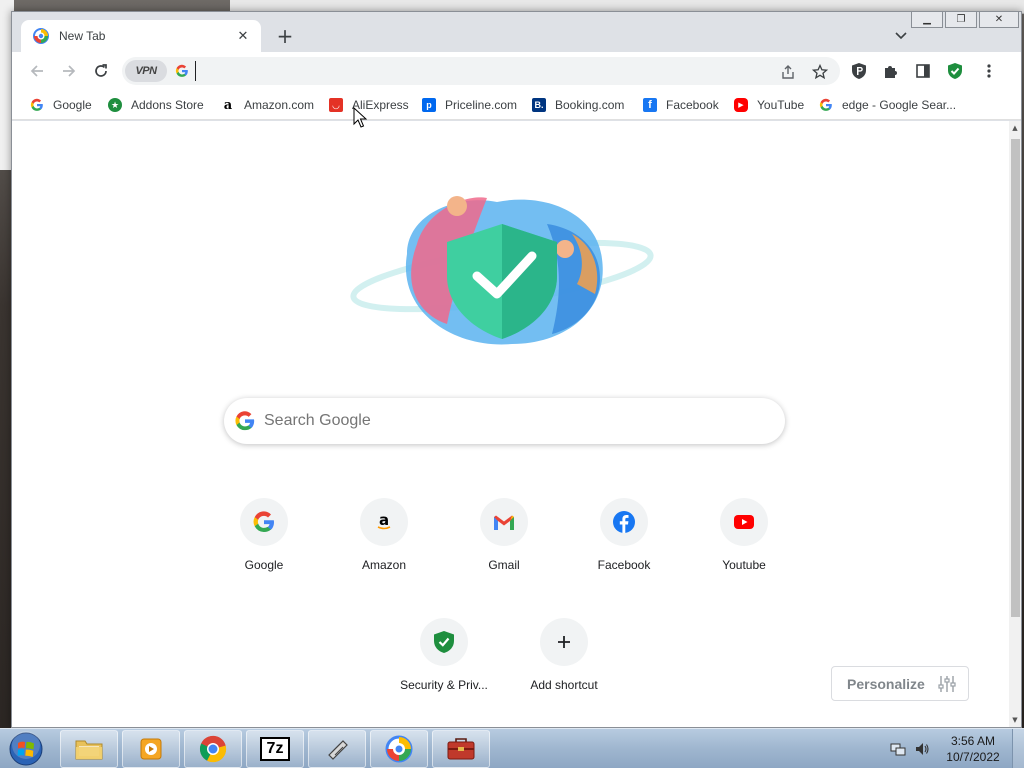 The width and height of the screenshot is (1024, 768). Describe the element at coordinates (384, 565) in the screenshot. I see `shortcut-label: Amazon` at that location.